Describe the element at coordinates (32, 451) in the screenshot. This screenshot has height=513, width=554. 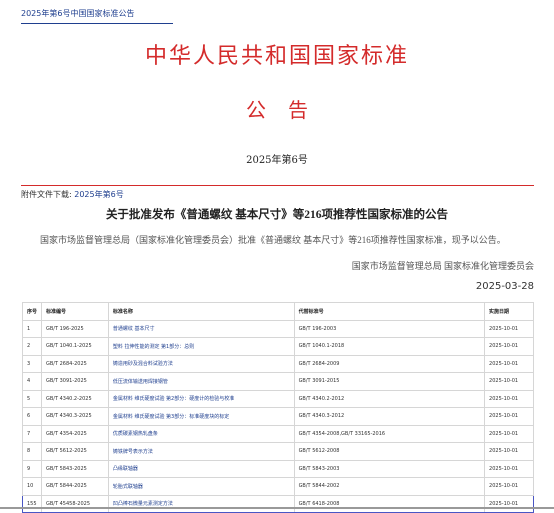
I see `cell-index: 8` at that location.